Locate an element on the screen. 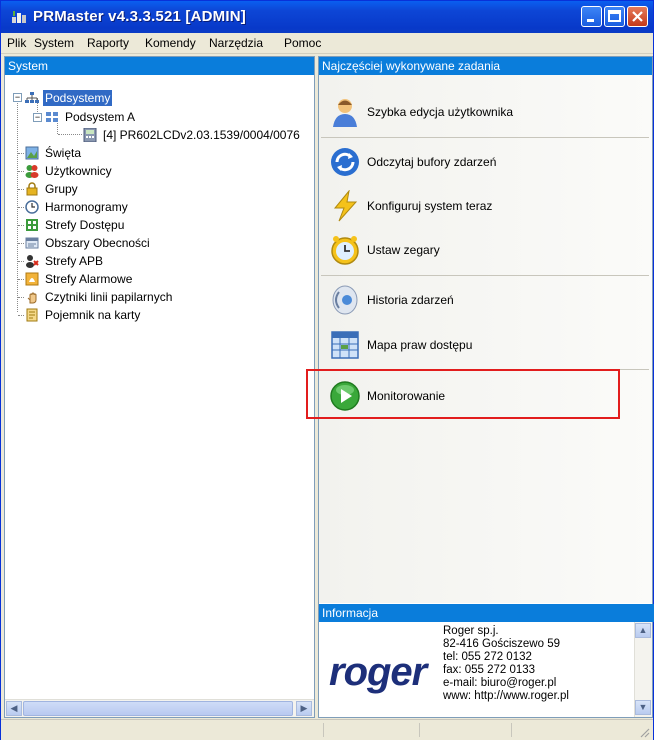 The width and height of the screenshot is (654, 740). collapse-podsystem-a-icon: − is located at coordinates (37, 117).